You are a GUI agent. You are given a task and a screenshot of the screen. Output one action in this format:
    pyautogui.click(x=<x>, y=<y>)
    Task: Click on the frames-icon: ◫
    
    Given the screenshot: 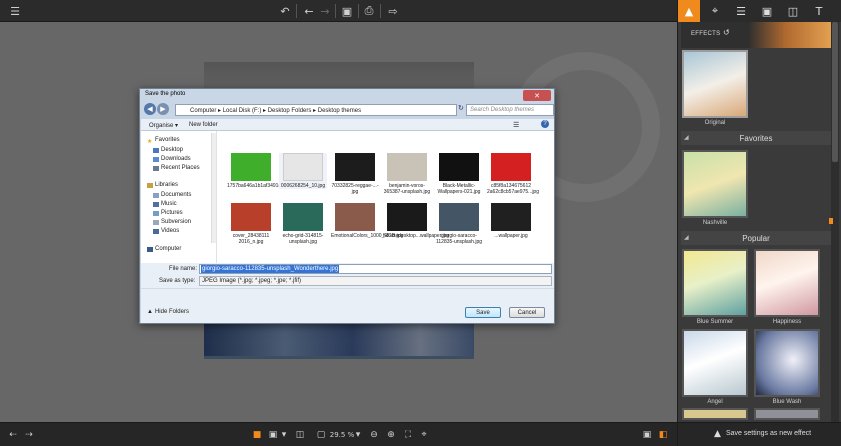 What is the action you would take?
    pyautogui.click(x=793, y=11)
    